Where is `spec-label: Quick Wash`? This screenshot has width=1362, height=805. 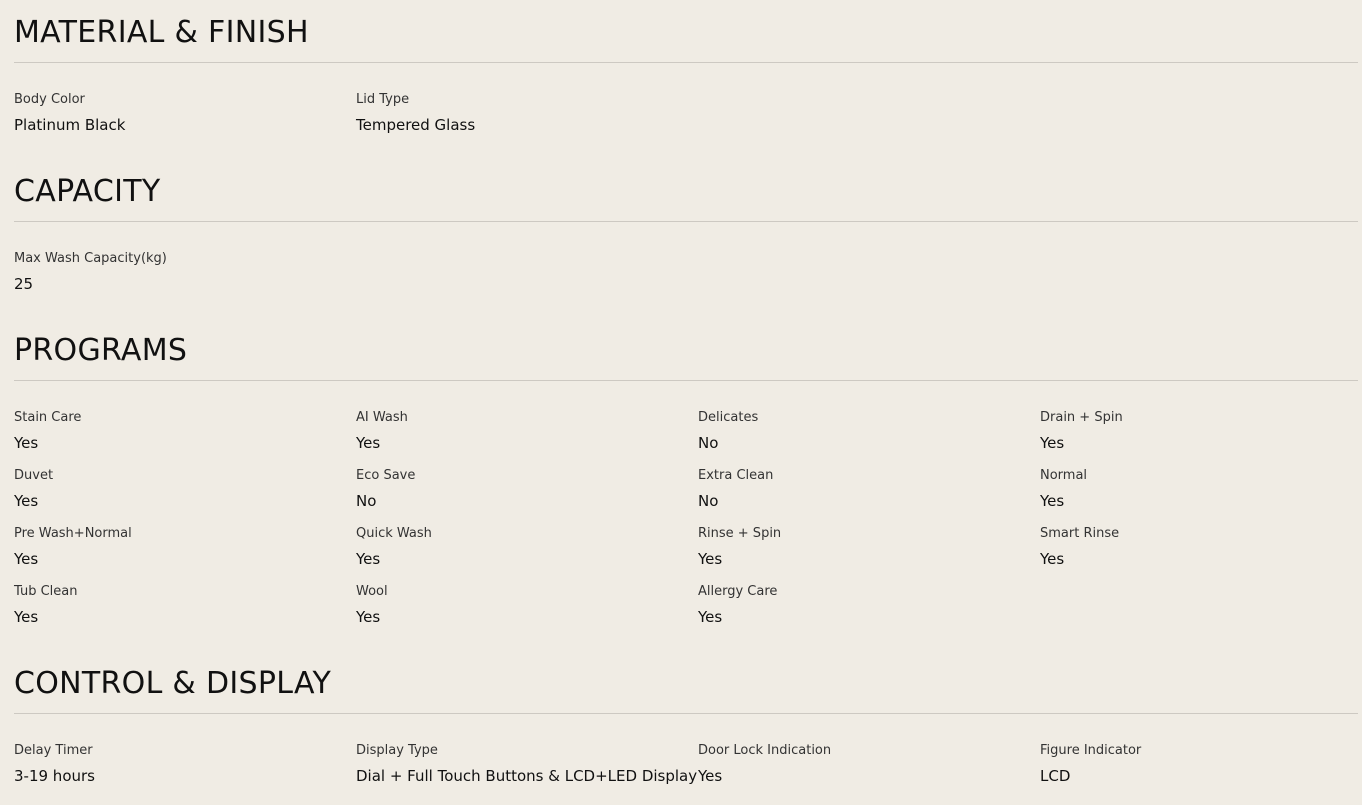
spec-label: Quick Wash is located at coordinates (394, 533).